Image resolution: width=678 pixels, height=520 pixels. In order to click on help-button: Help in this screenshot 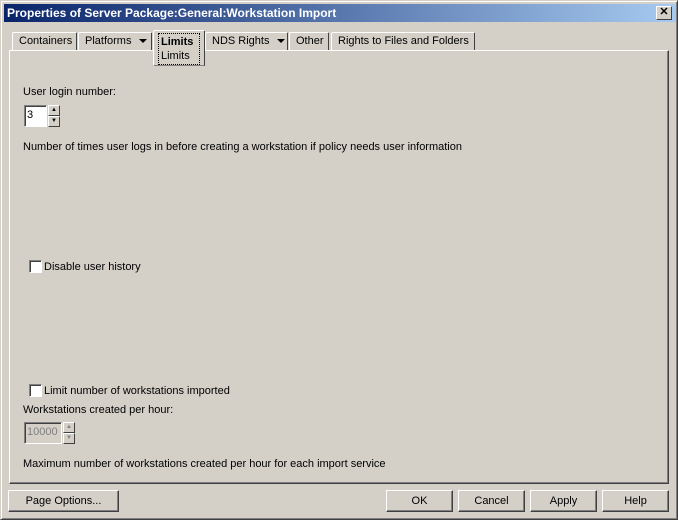, I will do `click(635, 501)`.